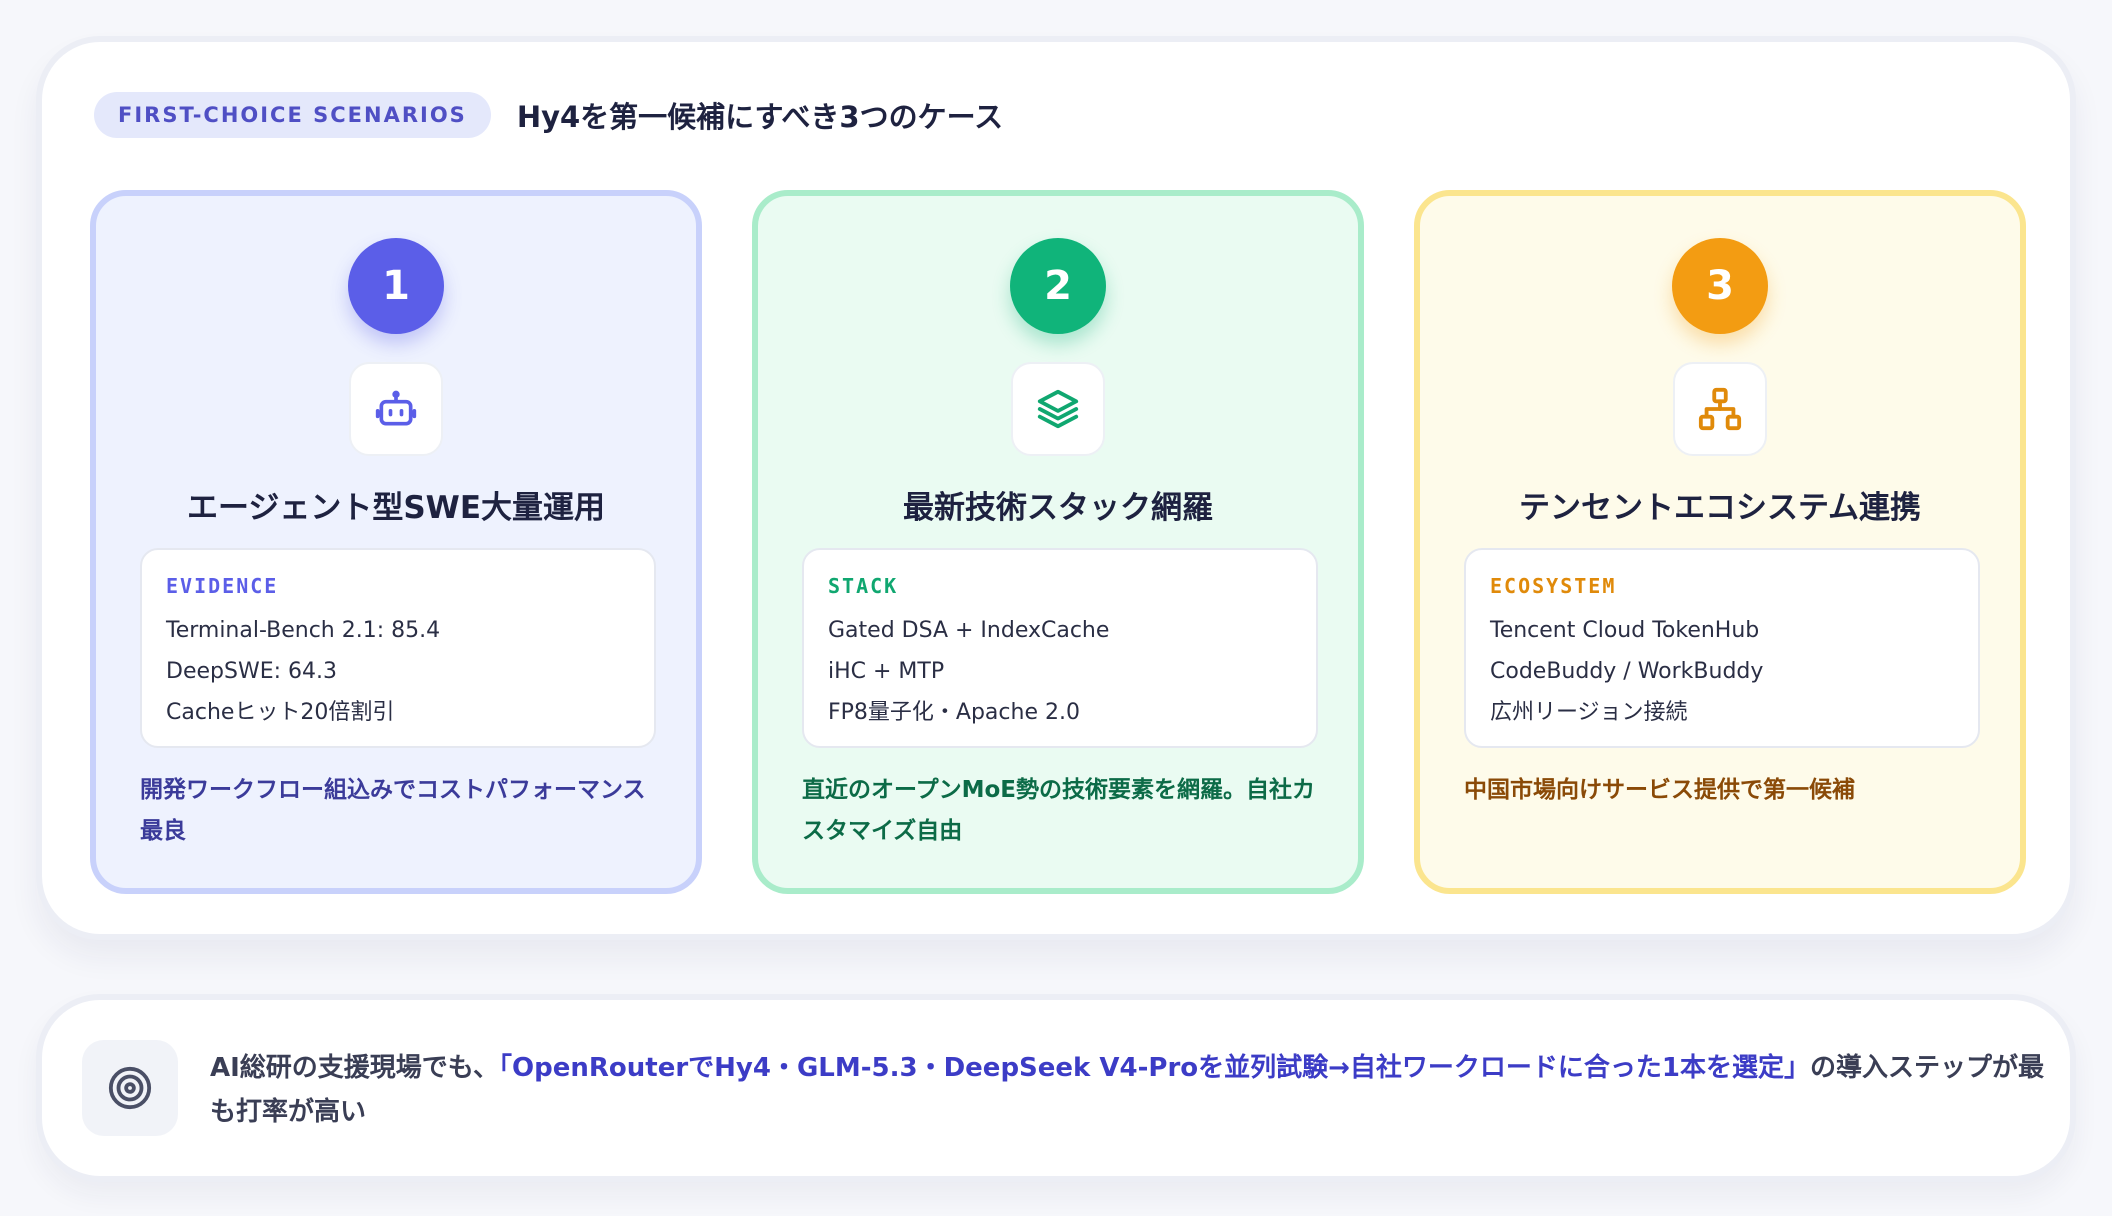  Describe the element at coordinates (1659, 790) in the screenshot. I see `card-summary: 中国市場向けサービス提供で第一候補` at that location.